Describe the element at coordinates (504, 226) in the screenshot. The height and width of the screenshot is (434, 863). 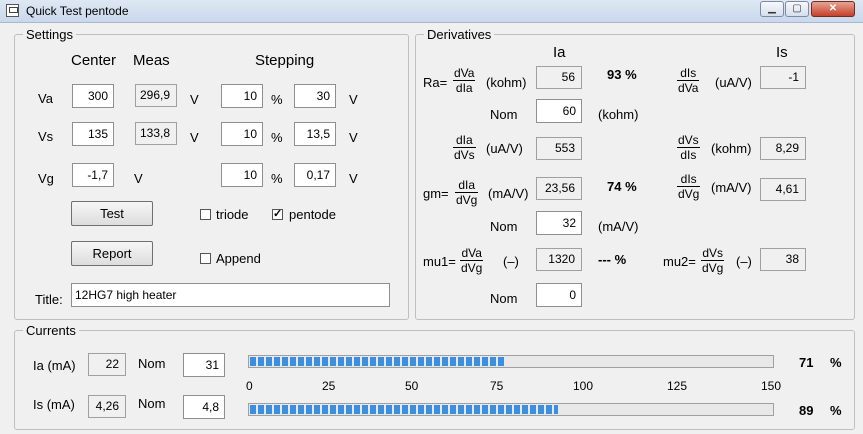
I see `gm-nom-label: Nom` at that location.